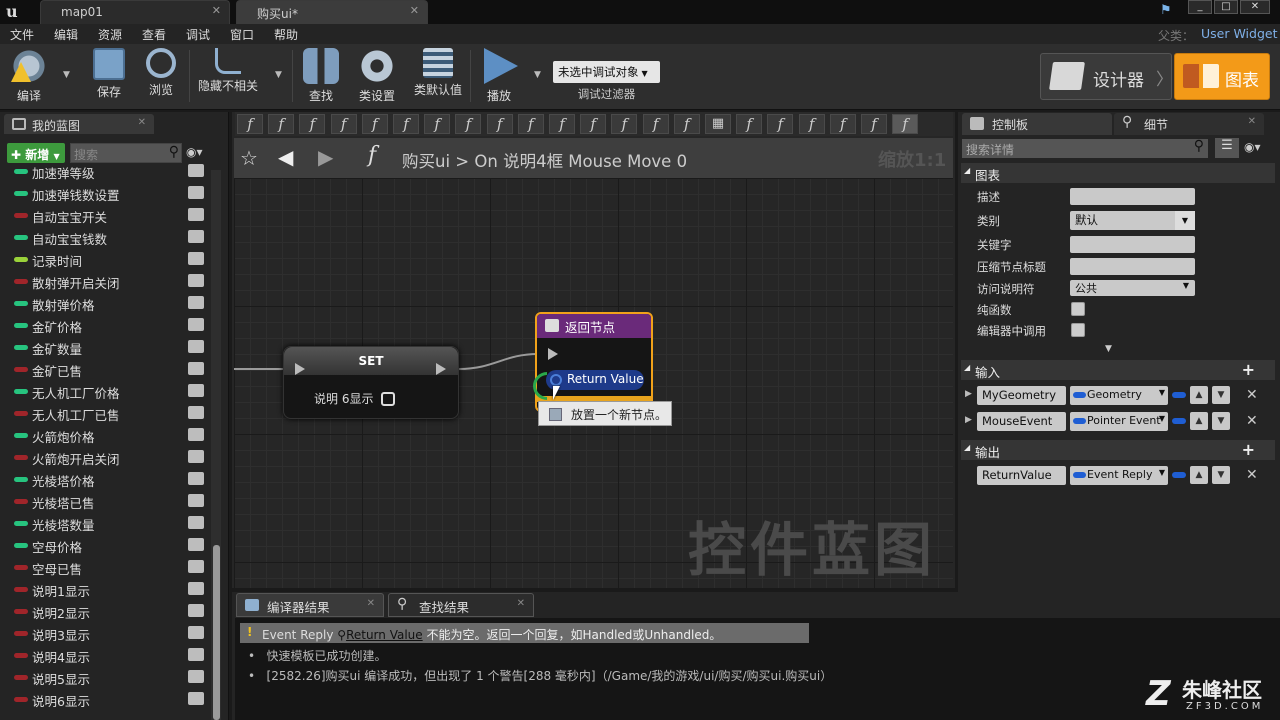 The image size is (1280, 720). I want to click on variable-item: 无人机工厂已售, so click(109, 414).